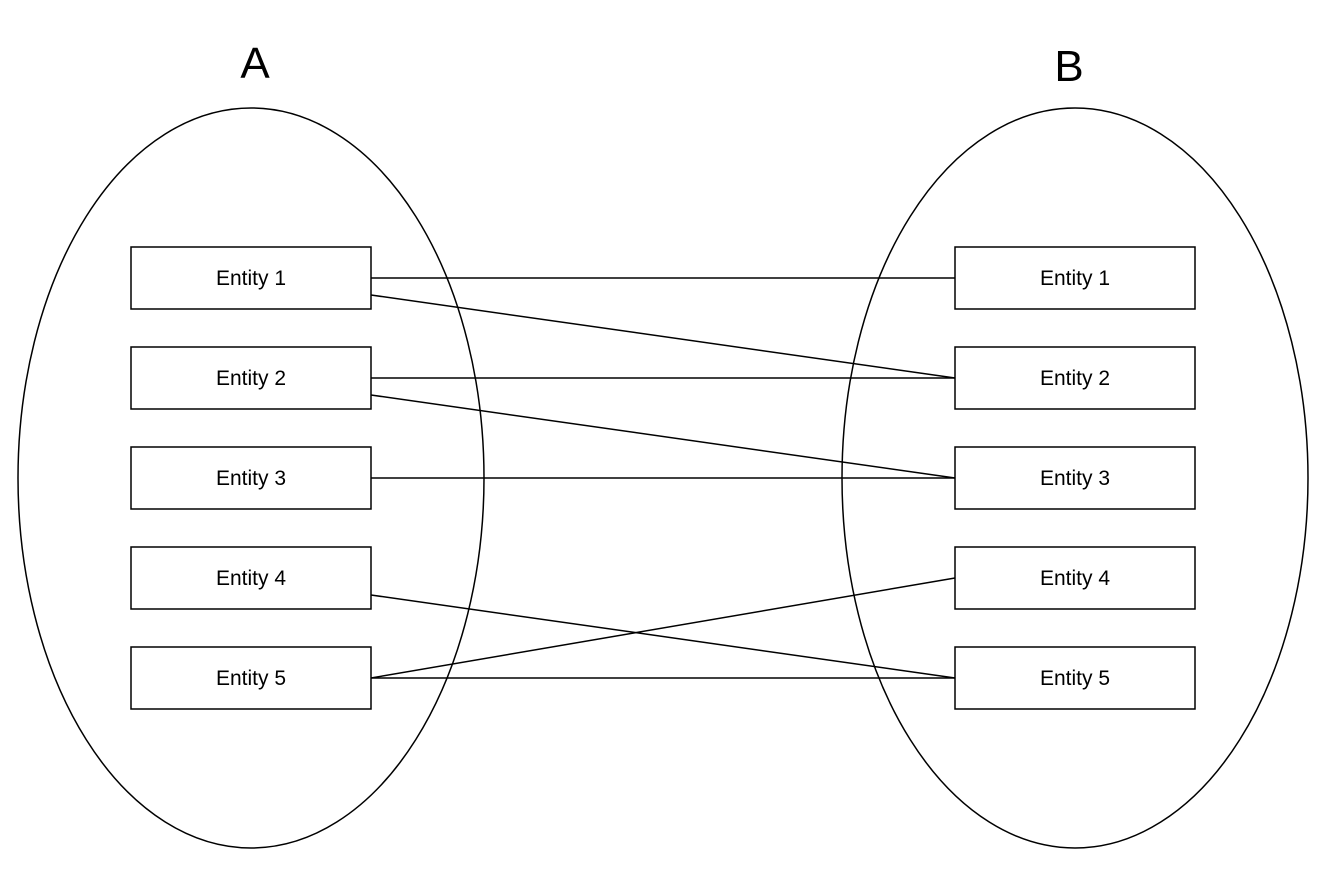  I want to click on entity-box-b-4: Entity 4, so click(1075, 578).